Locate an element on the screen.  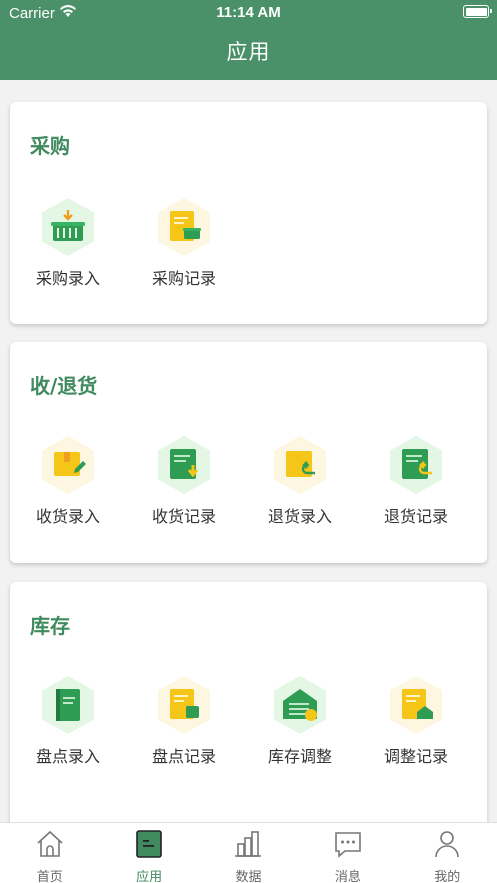
app-item-label: 采购记录 is located at coordinates (183, 278).